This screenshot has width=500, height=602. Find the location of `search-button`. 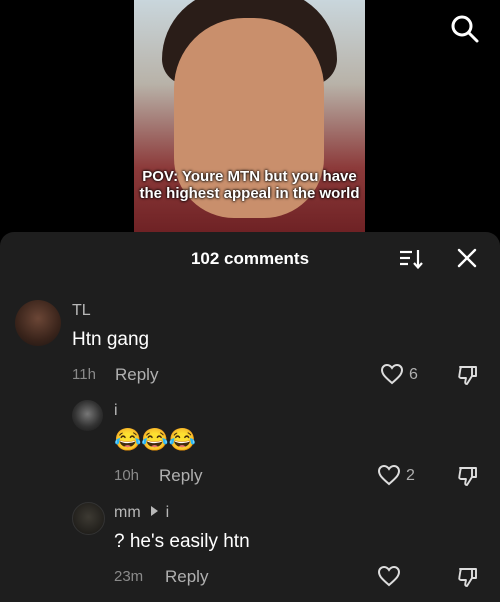

search-button is located at coordinates (464, 28).